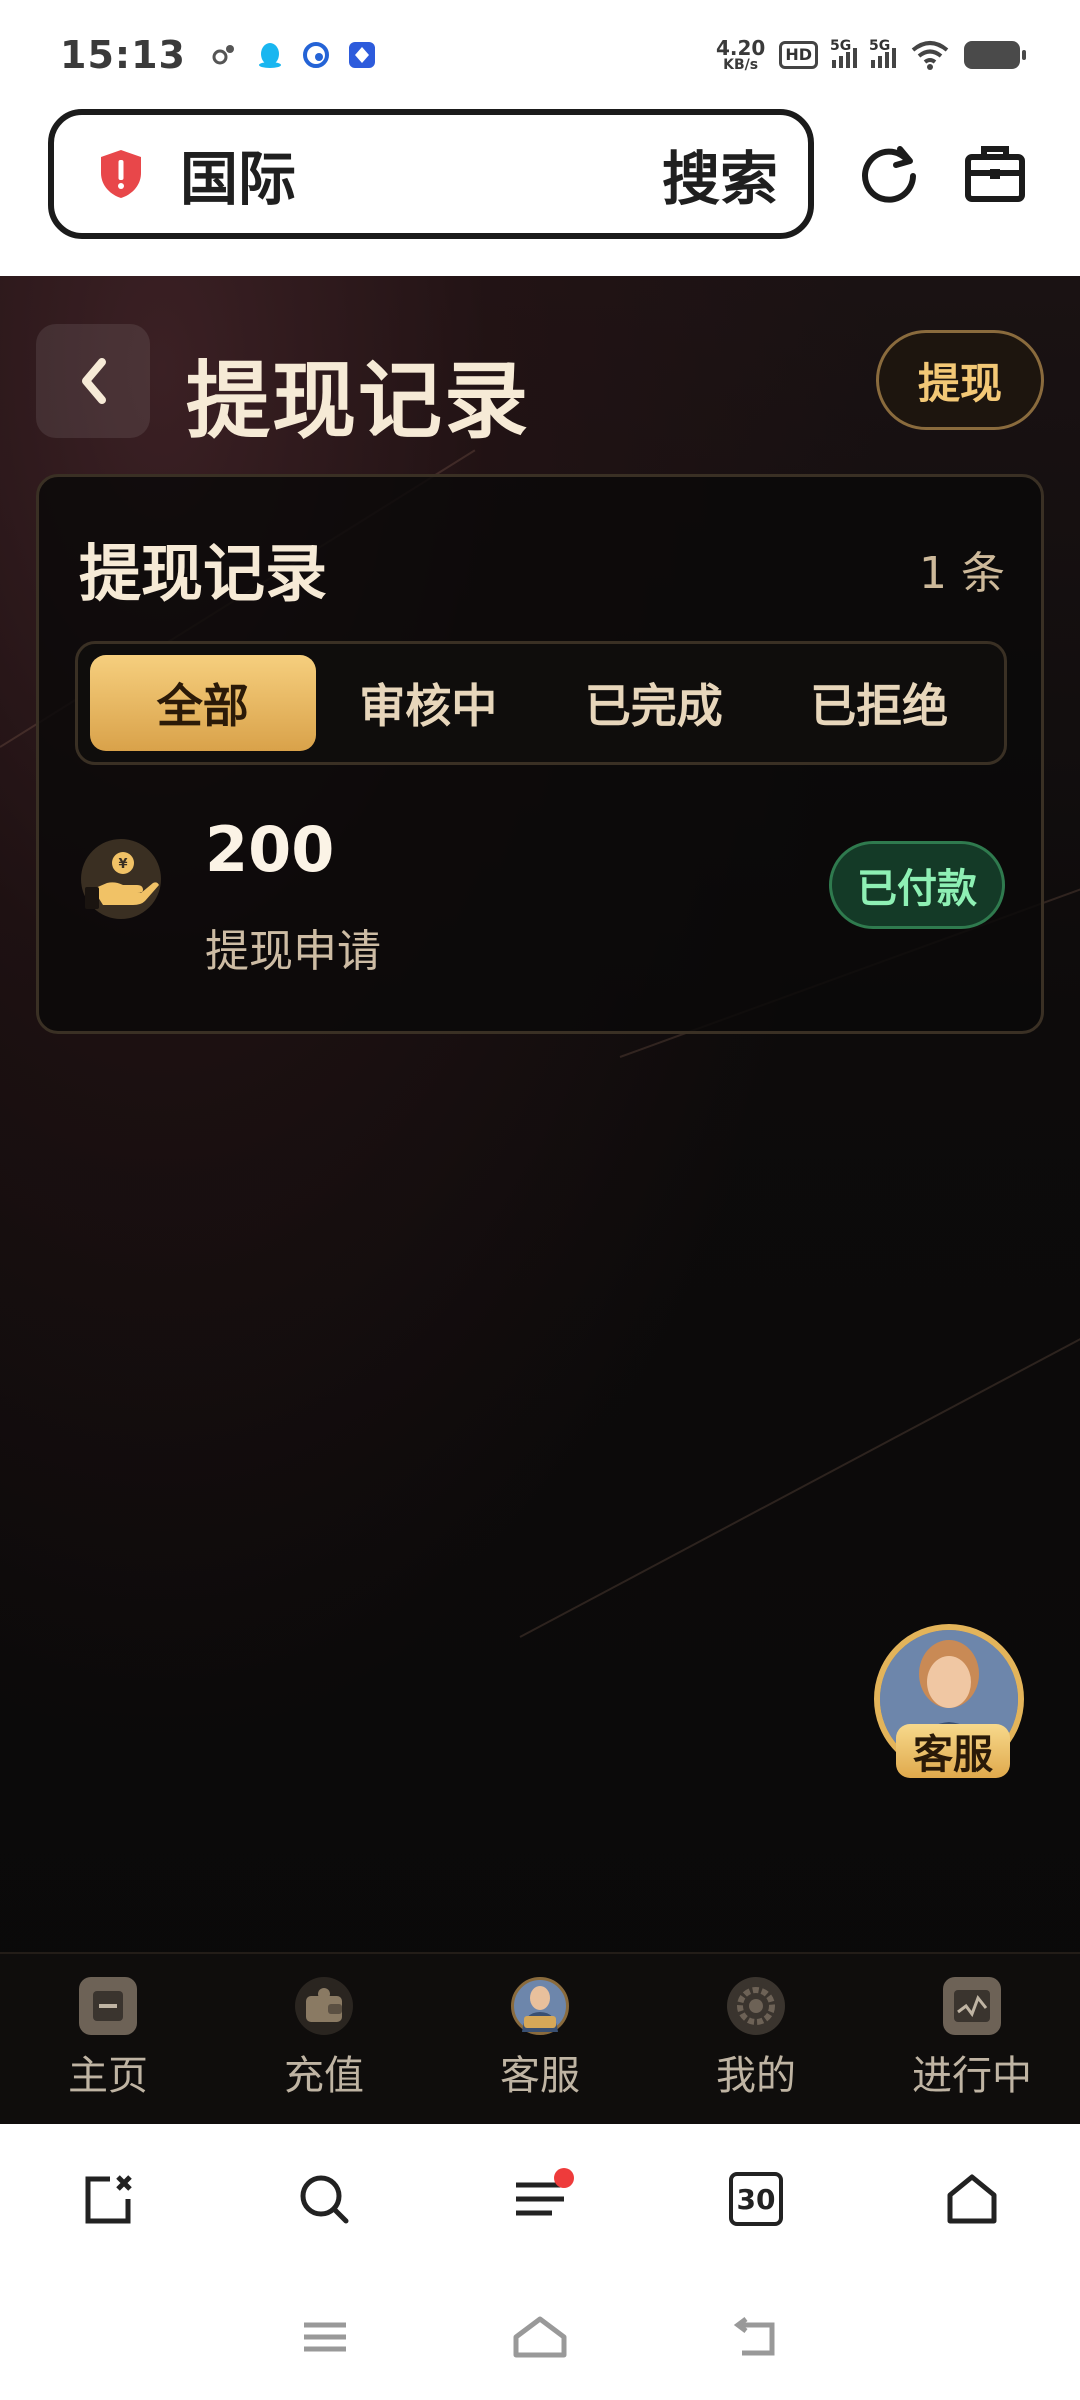 The height and width of the screenshot is (2400, 1080). What do you see at coordinates (995, 174) in the screenshot?
I see `toolbox-icon` at bounding box center [995, 174].